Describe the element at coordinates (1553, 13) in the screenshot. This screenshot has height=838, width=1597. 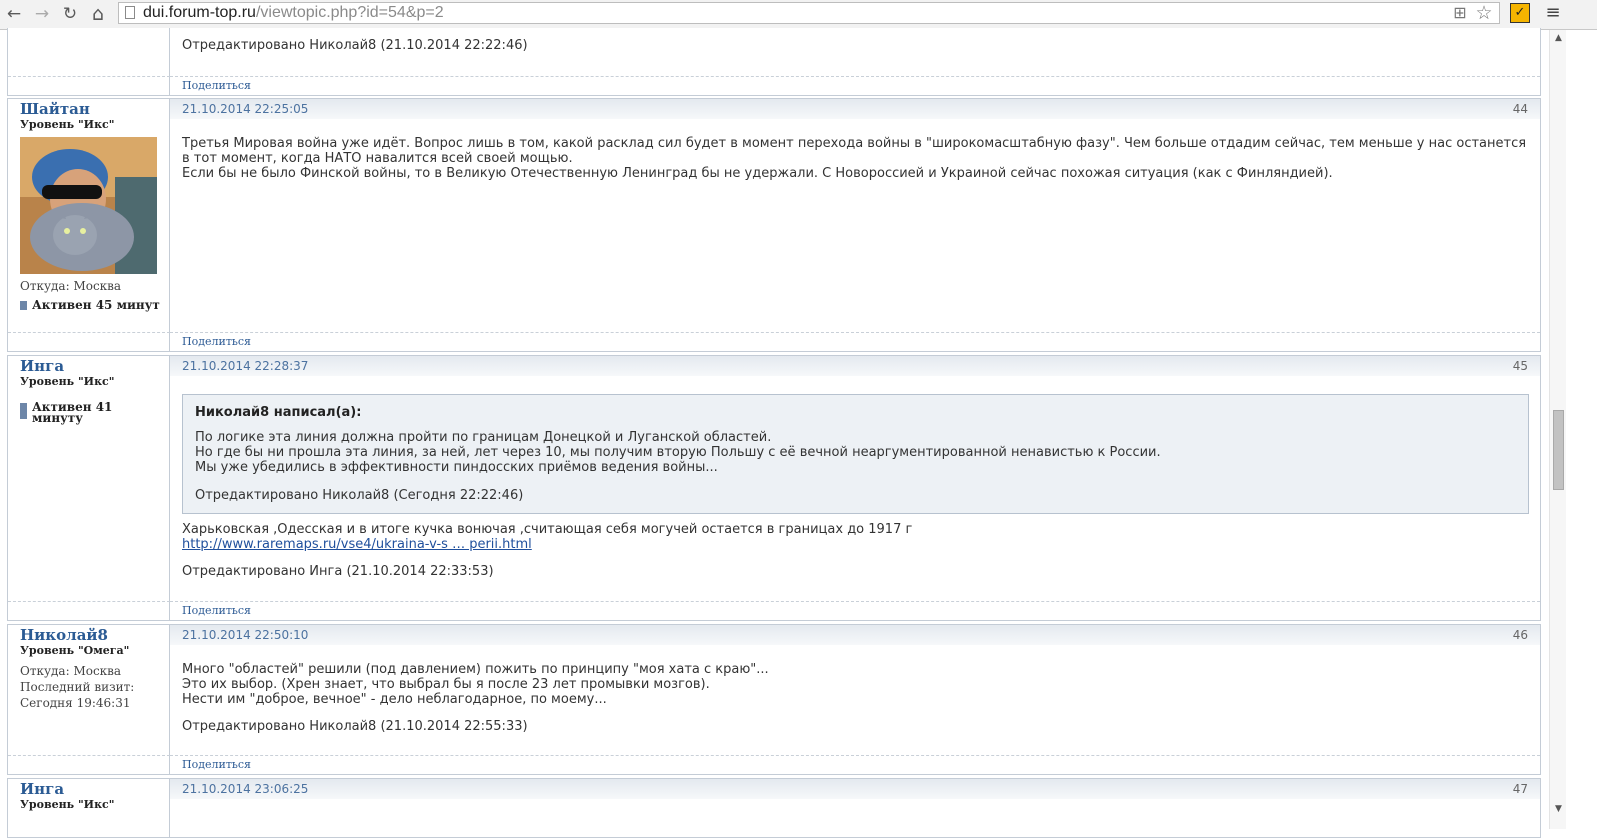
I see `menu-icon: ≡` at that location.